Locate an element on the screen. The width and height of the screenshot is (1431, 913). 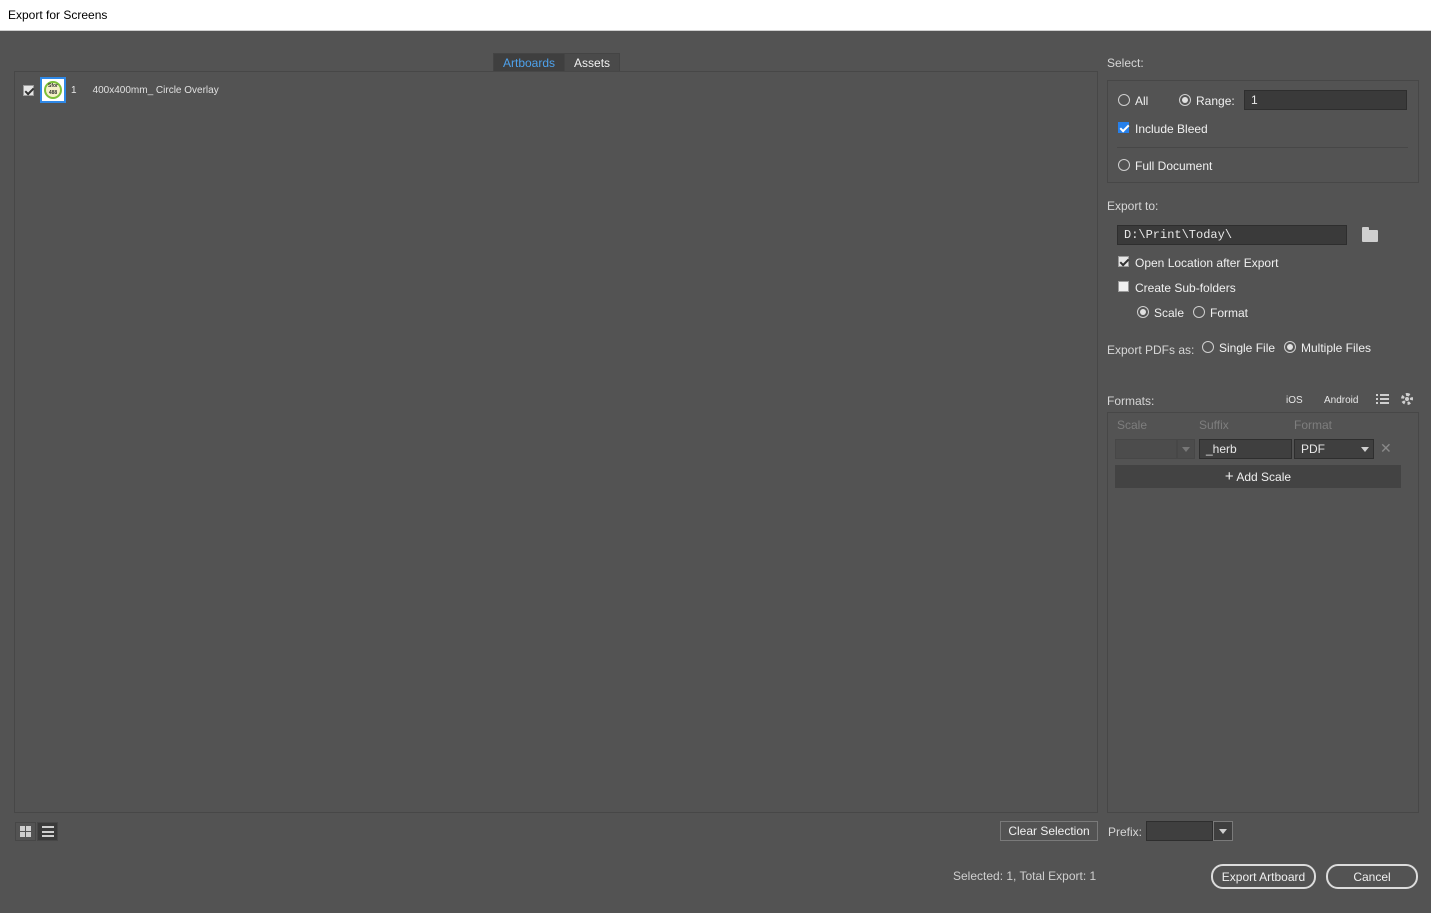
artboard-thumbnail: Sfor 488 is located at coordinates (53, 90).